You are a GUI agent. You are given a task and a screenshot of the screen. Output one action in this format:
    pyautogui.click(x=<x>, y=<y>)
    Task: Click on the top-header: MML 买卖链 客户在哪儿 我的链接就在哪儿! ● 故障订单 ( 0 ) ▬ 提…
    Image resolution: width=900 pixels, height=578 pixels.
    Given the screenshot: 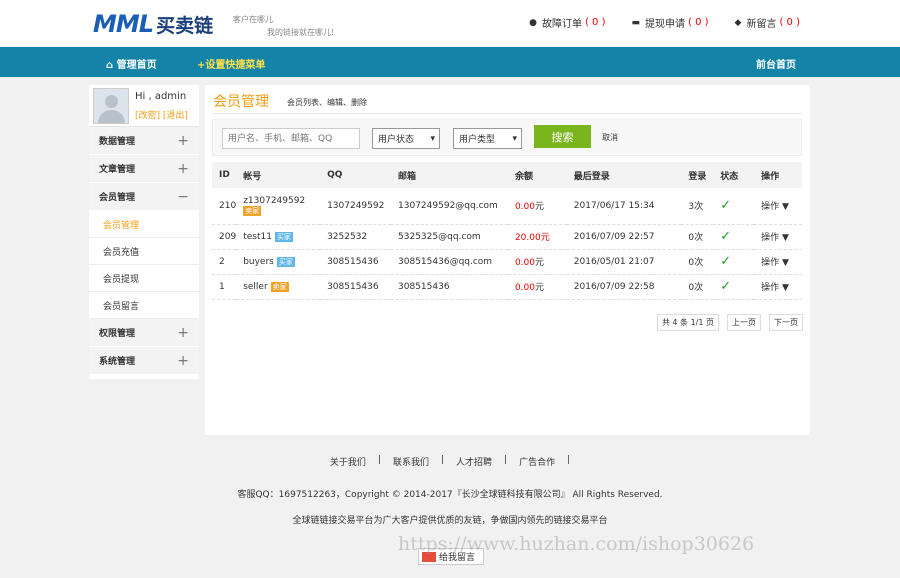 What is the action you would take?
    pyautogui.click(x=450, y=23)
    